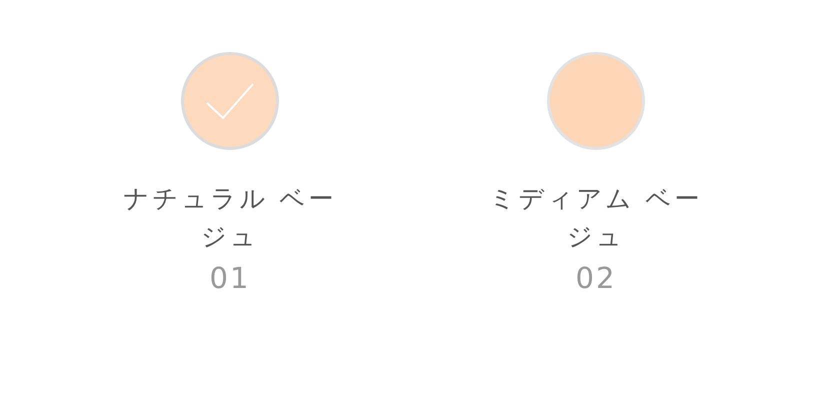 The width and height of the screenshot is (824, 400). What do you see at coordinates (230, 218) in the screenshot?
I see `shade-name: ナチュラル ベージュ` at bounding box center [230, 218].